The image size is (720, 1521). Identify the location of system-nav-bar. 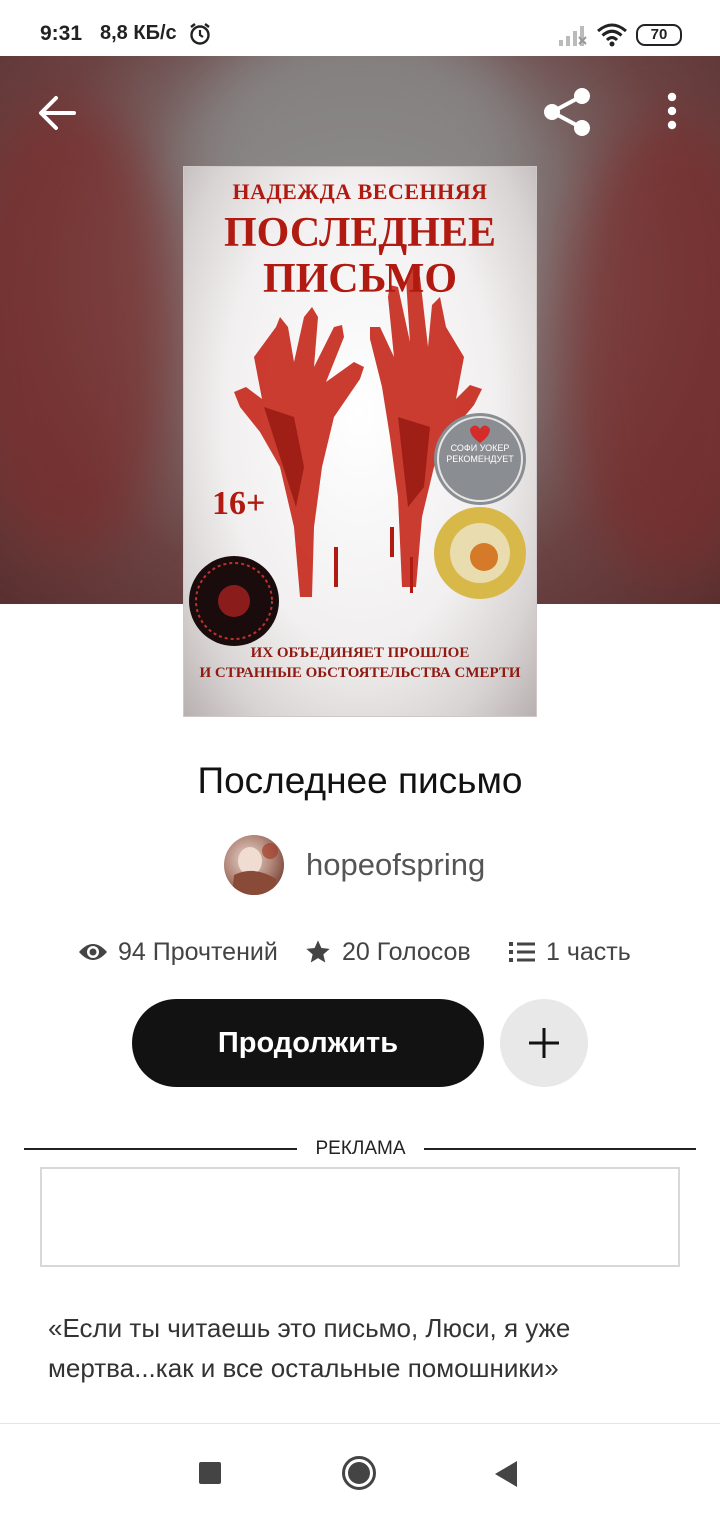
(360, 1472).